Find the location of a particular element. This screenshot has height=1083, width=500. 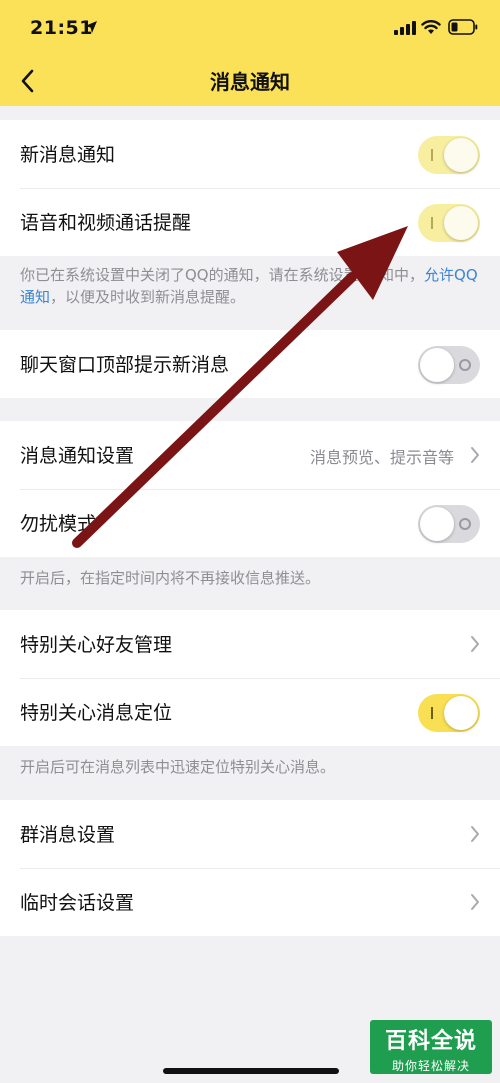

row-label: 聊天窗口顶部提示新消息 is located at coordinates (125, 365).